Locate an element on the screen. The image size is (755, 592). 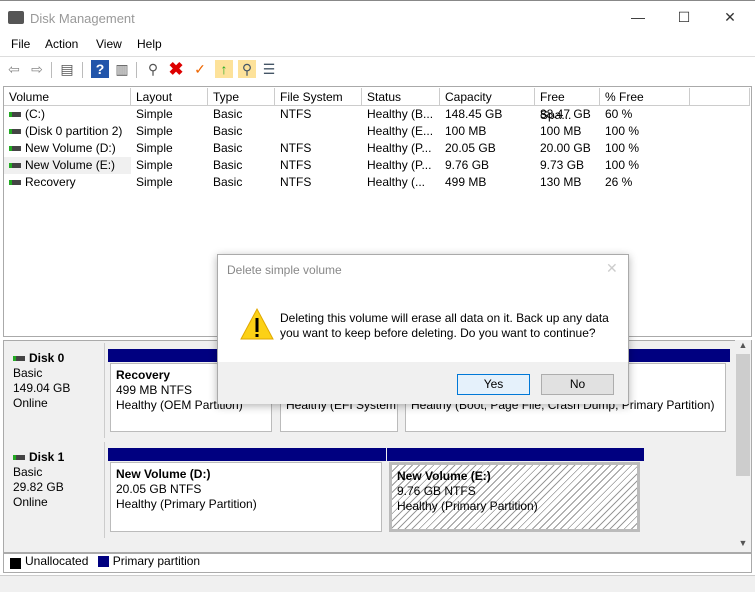
close-button: ✕ is located at coordinates (730, 17).